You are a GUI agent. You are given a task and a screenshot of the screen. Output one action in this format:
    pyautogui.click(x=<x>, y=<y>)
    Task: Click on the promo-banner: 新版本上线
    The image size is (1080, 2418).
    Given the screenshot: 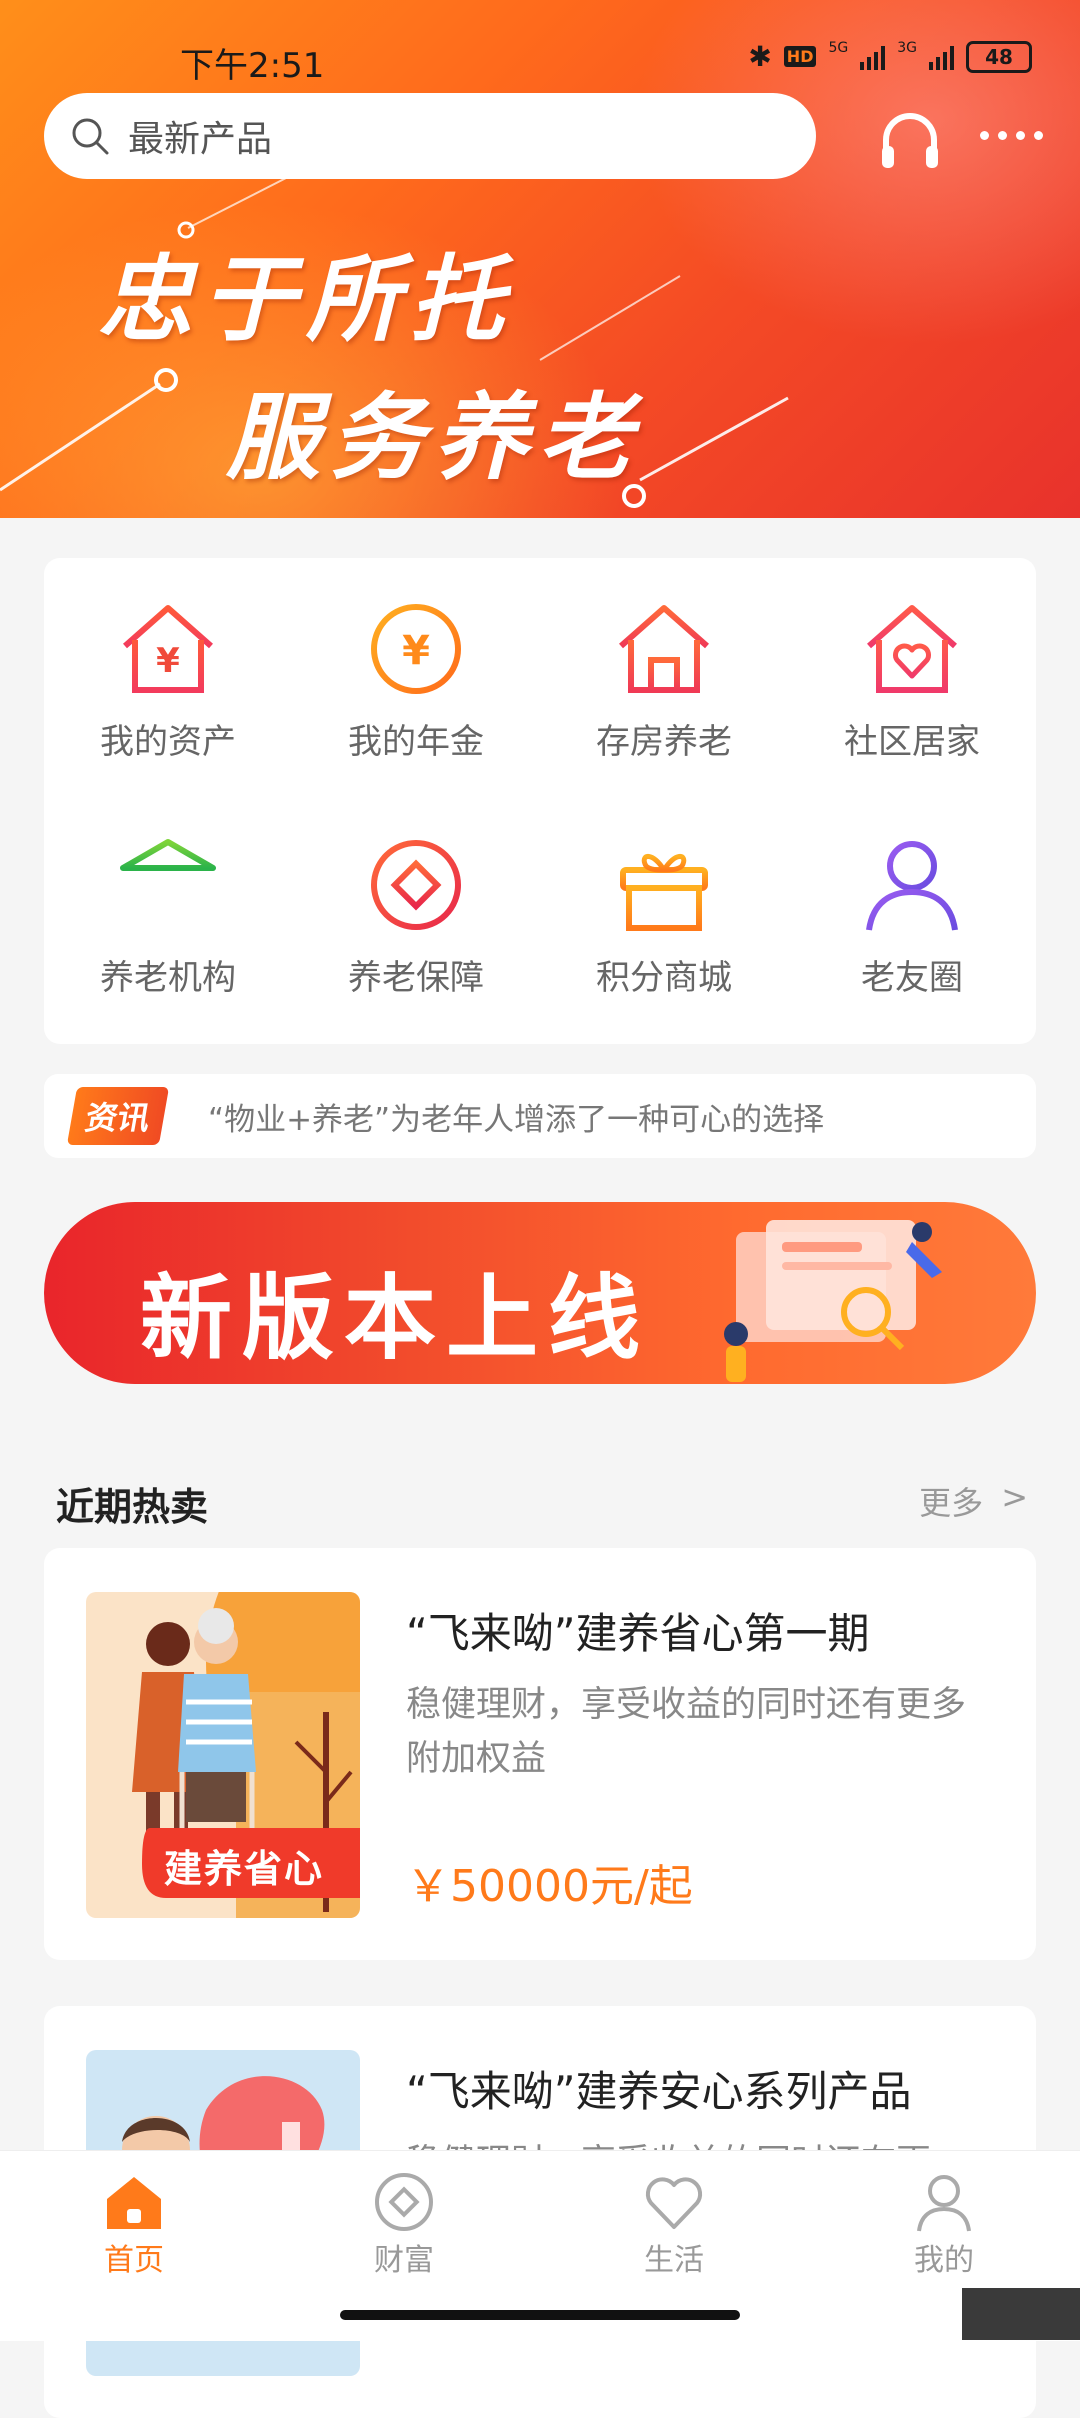 What is the action you would take?
    pyautogui.click(x=540, y=1293)
    